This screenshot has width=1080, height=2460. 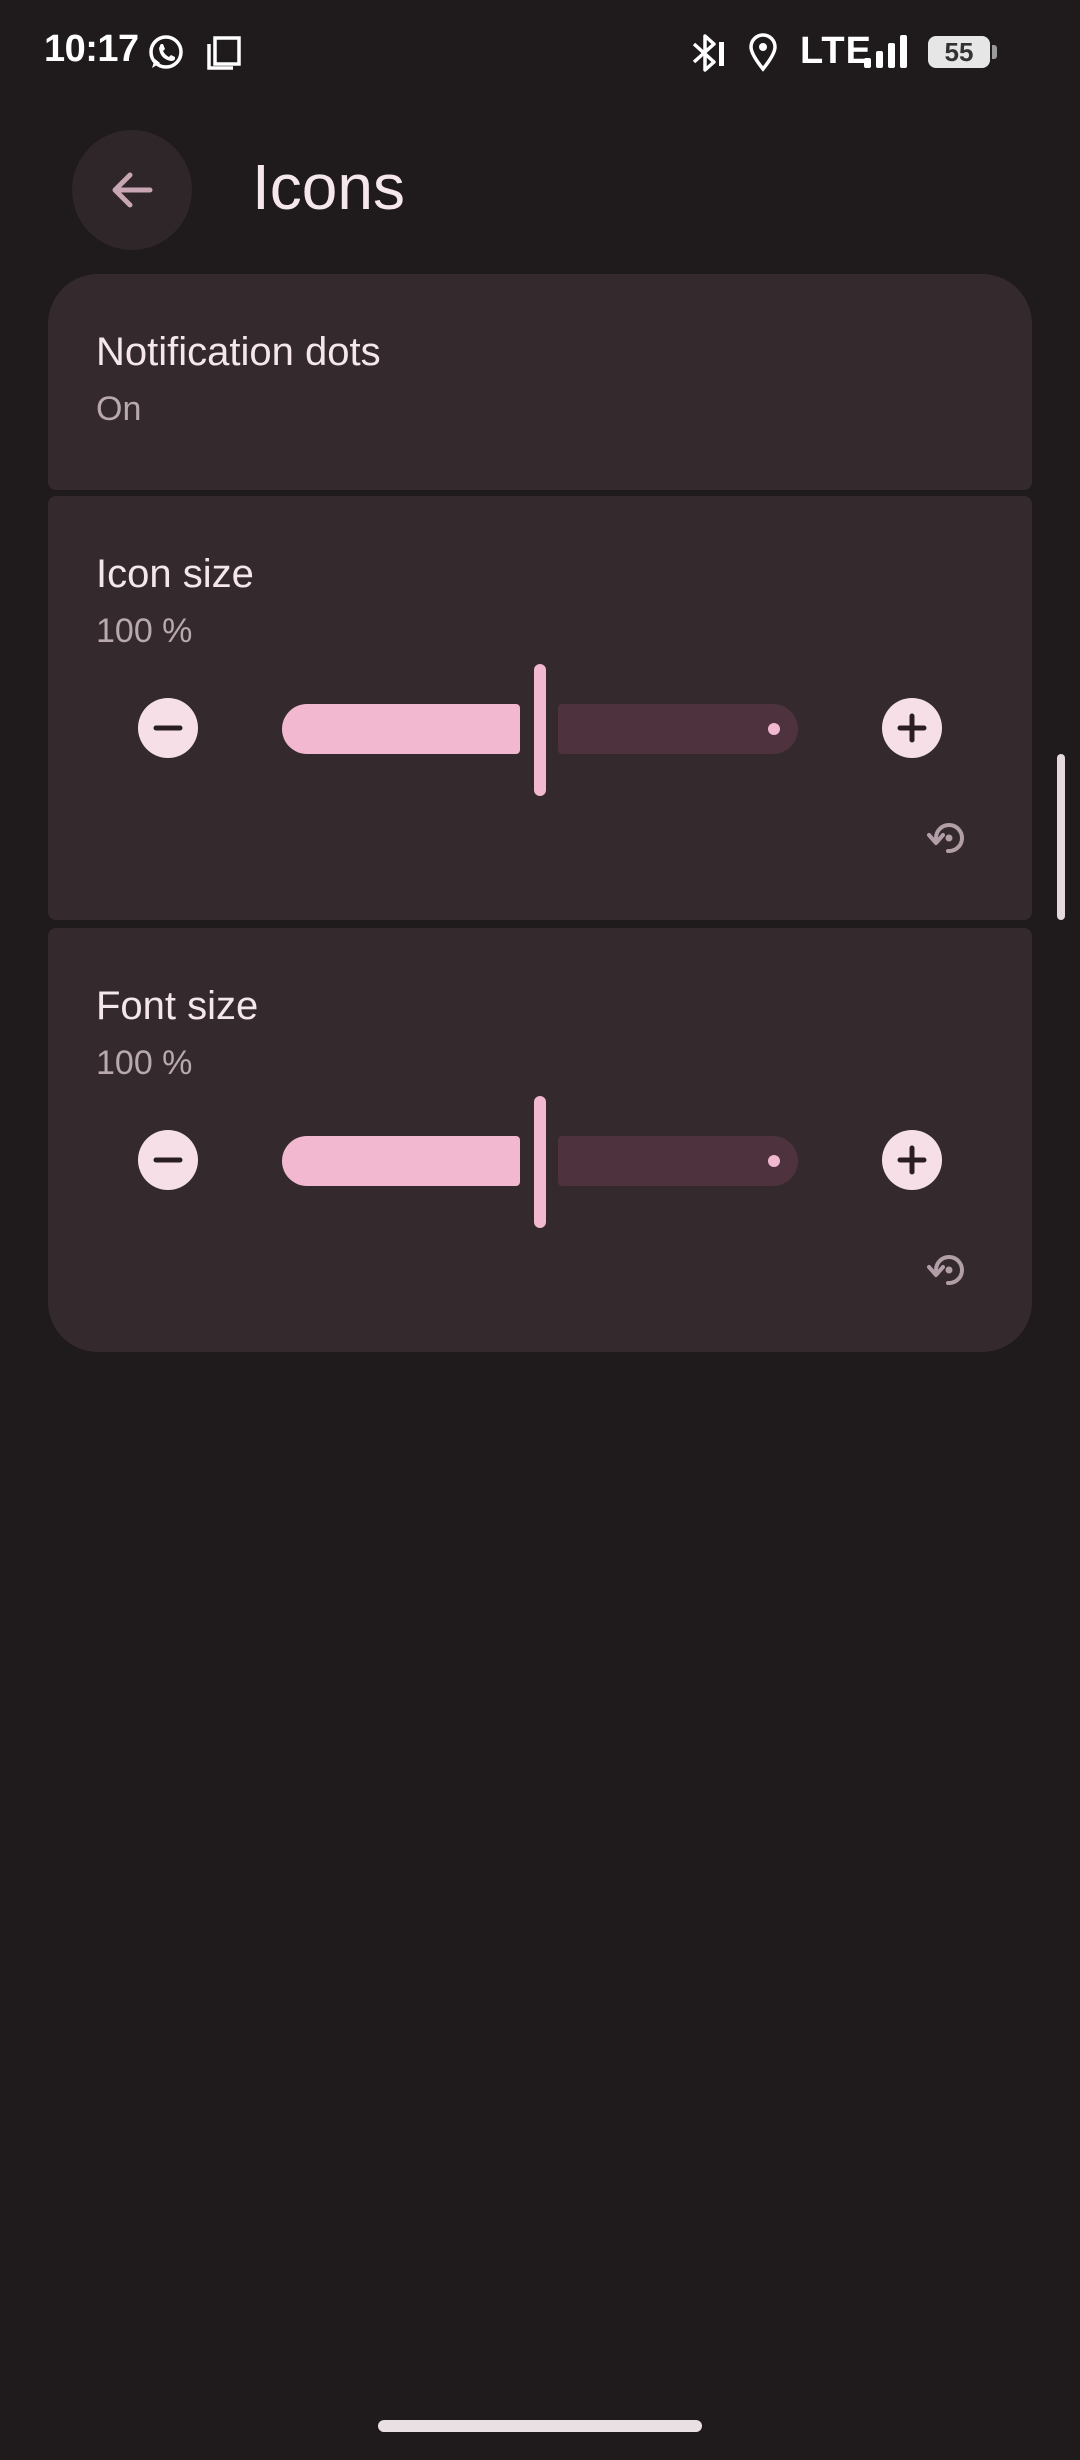 I want to click on location-icon, so click(x=763, y=52).